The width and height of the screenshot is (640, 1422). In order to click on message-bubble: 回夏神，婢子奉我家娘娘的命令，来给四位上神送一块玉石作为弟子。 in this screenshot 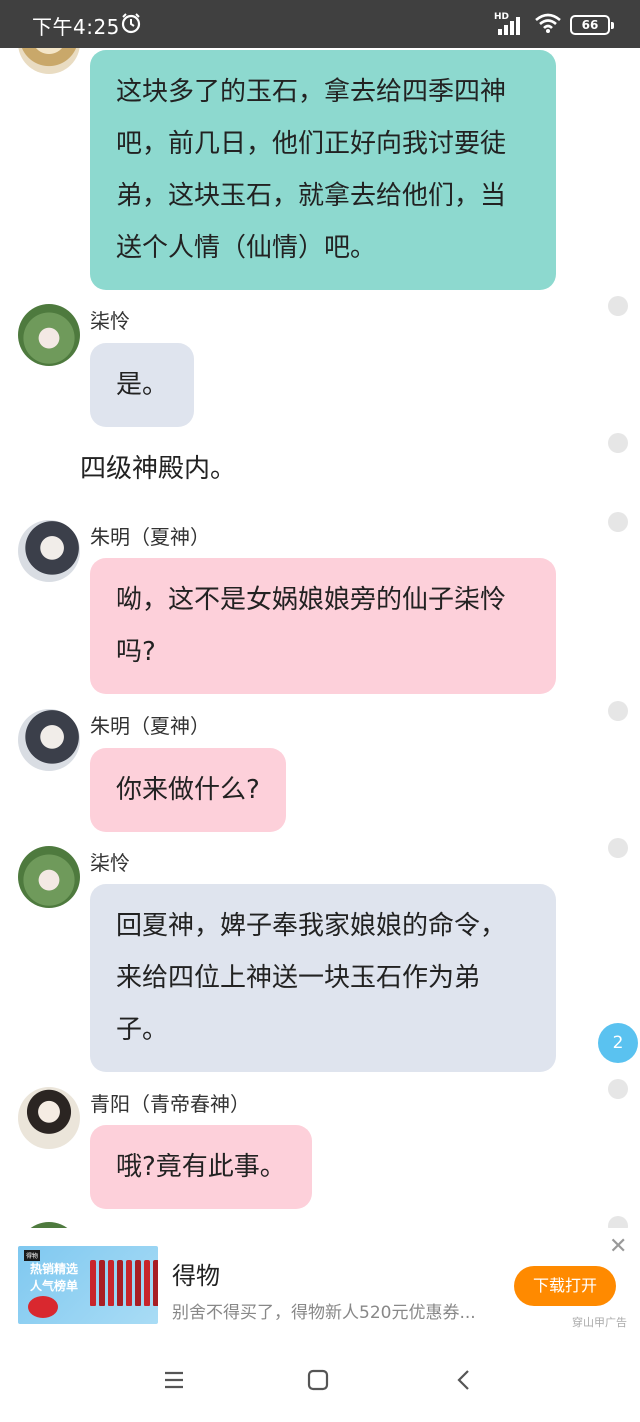, I will do `click(323, 978)`.